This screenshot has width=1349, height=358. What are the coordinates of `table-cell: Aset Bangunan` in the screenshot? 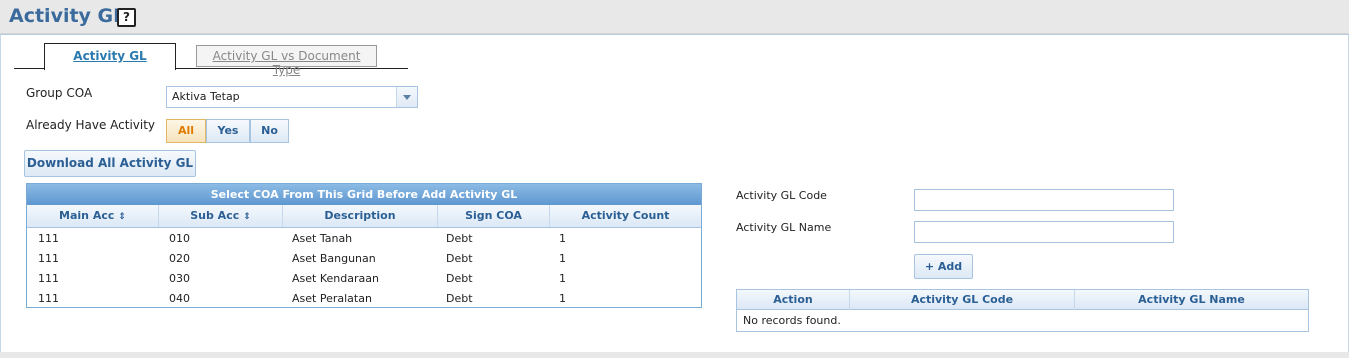 It's located at (334, 258).